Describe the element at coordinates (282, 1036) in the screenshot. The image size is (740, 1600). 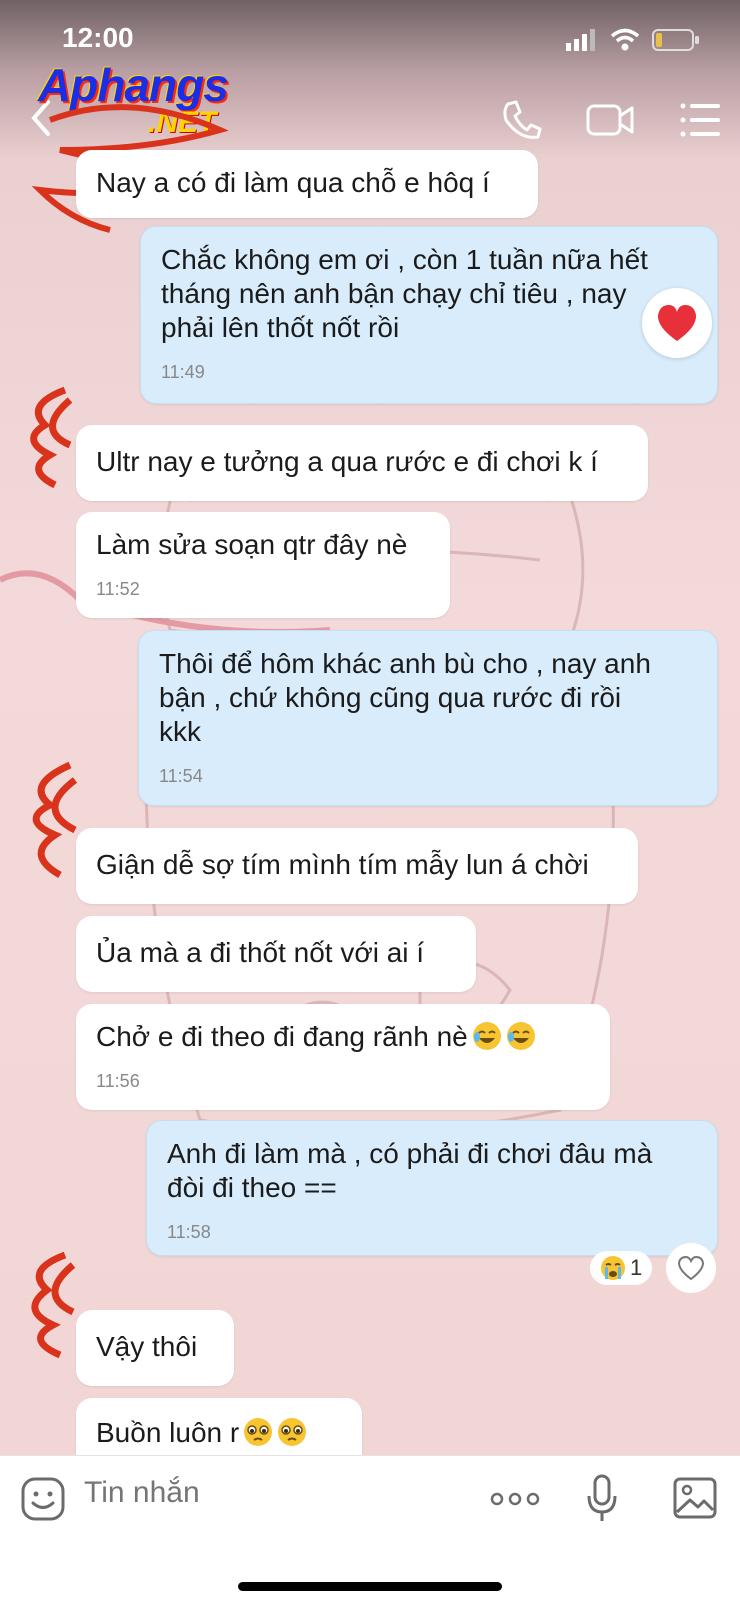
I see `message-text-body: Chở e đi theo đi đang rãnh nè` at that location.